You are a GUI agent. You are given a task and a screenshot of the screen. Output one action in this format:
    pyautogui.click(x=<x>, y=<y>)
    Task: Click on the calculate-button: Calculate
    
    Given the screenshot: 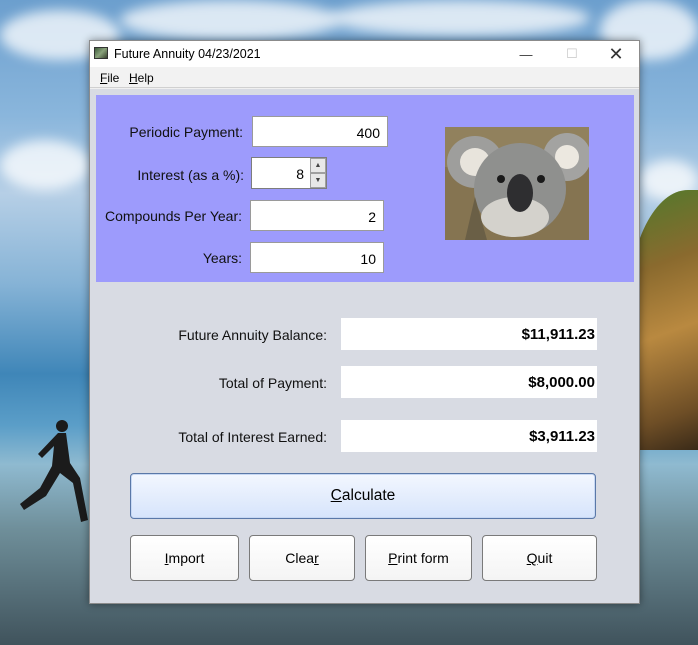 What is the action you would take?
    pyautogui.click(x=363, y=496)
    